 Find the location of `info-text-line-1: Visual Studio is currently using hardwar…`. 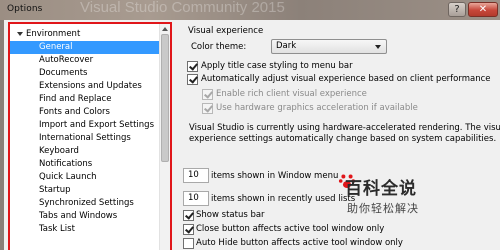

info-text-line-1: Visual Studio is currently using hardwar… is located at coordinates (344, 128).